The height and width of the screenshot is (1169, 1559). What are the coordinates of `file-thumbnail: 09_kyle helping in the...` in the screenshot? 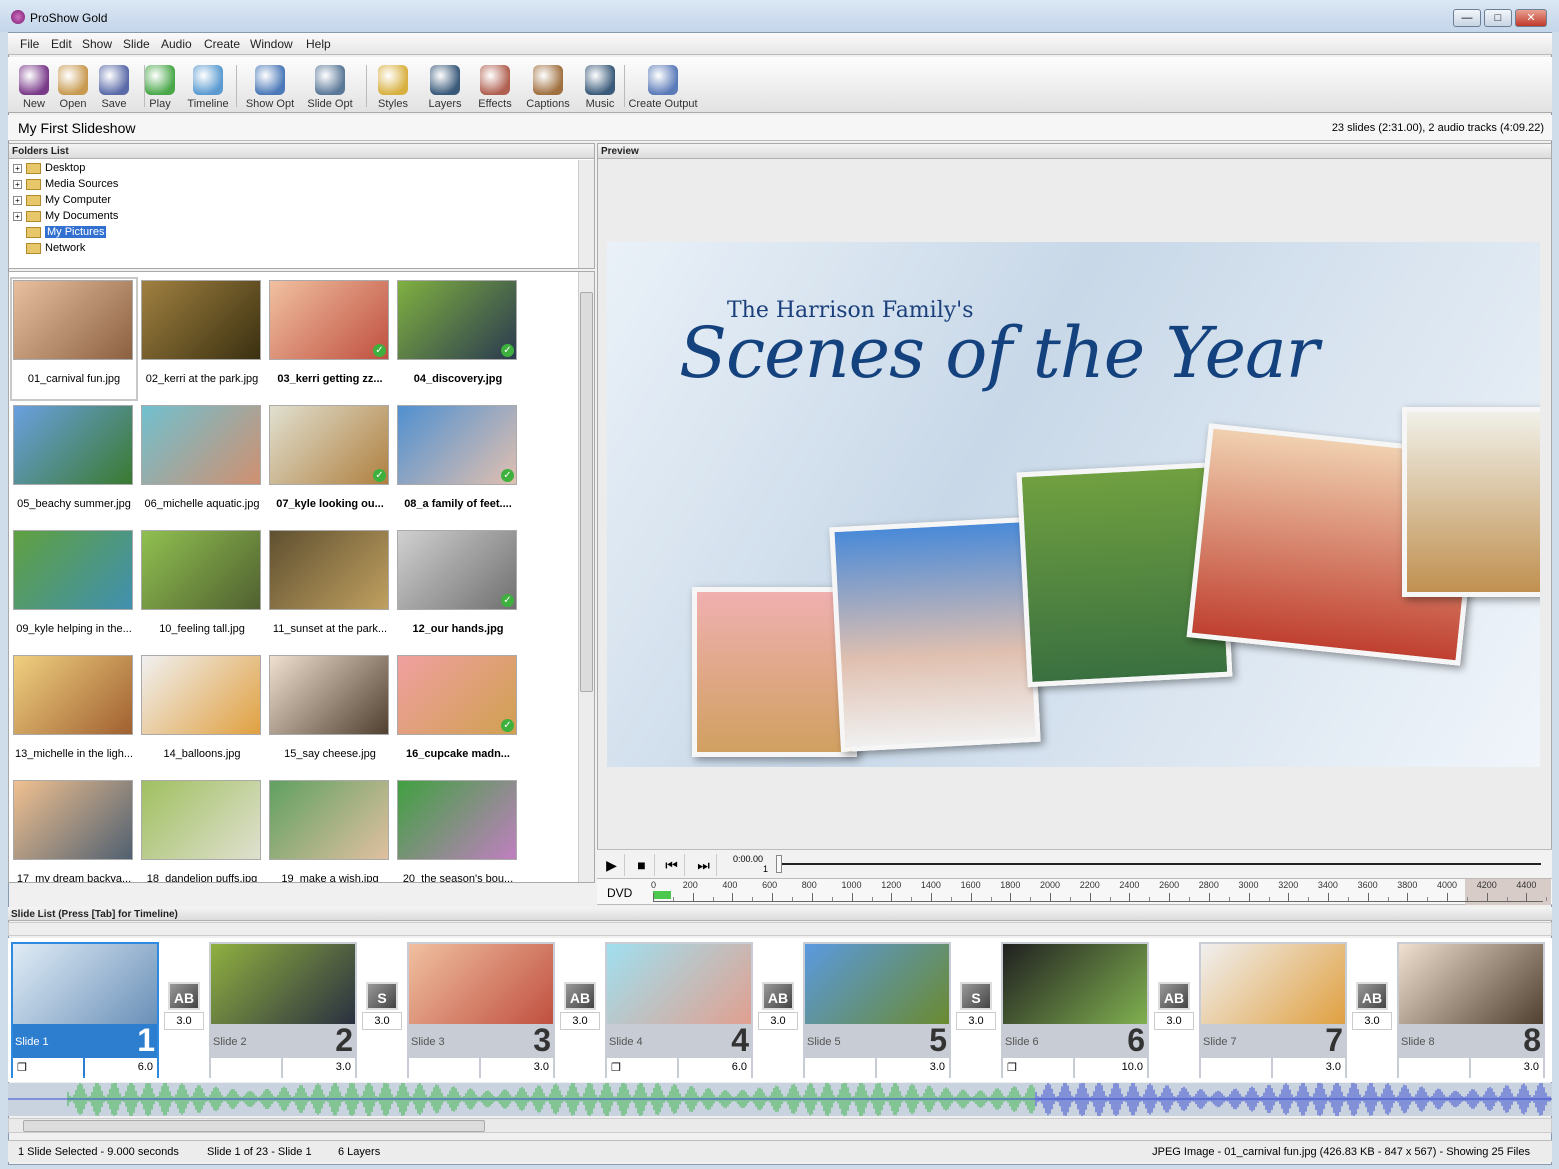 It's located at (74, 589).